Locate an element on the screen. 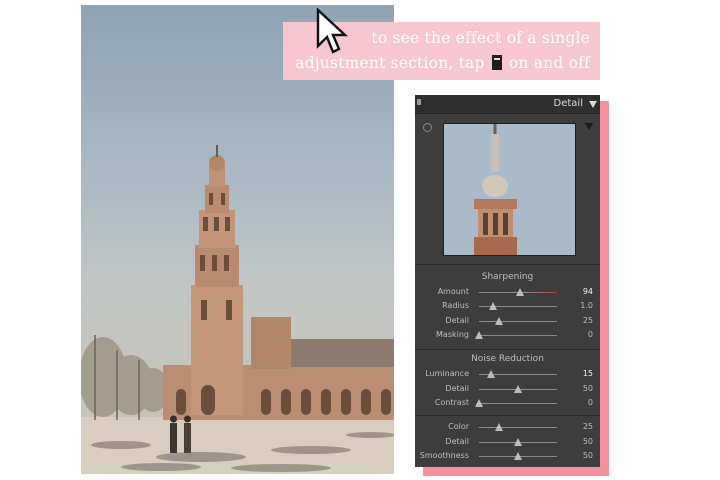  slider-label: Luminance is located at coordinates (447, 373).